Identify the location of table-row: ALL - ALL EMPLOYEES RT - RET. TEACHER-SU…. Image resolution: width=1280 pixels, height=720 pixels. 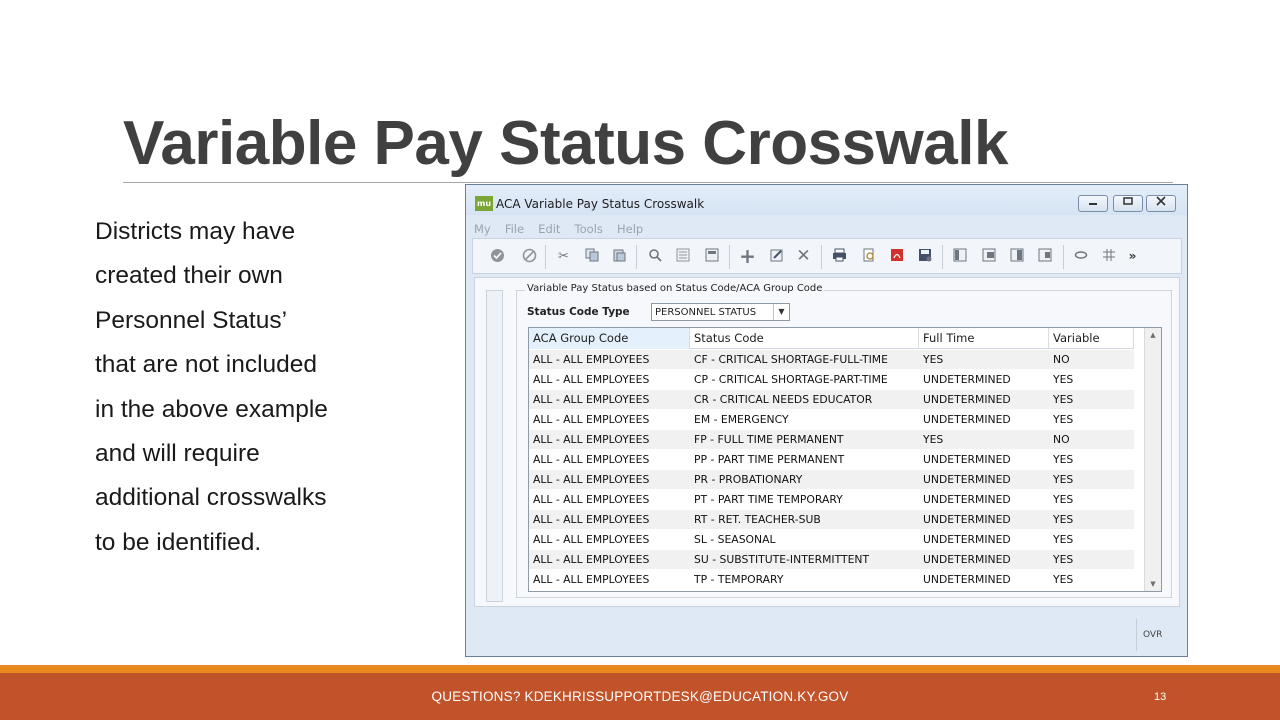
(831, 520).